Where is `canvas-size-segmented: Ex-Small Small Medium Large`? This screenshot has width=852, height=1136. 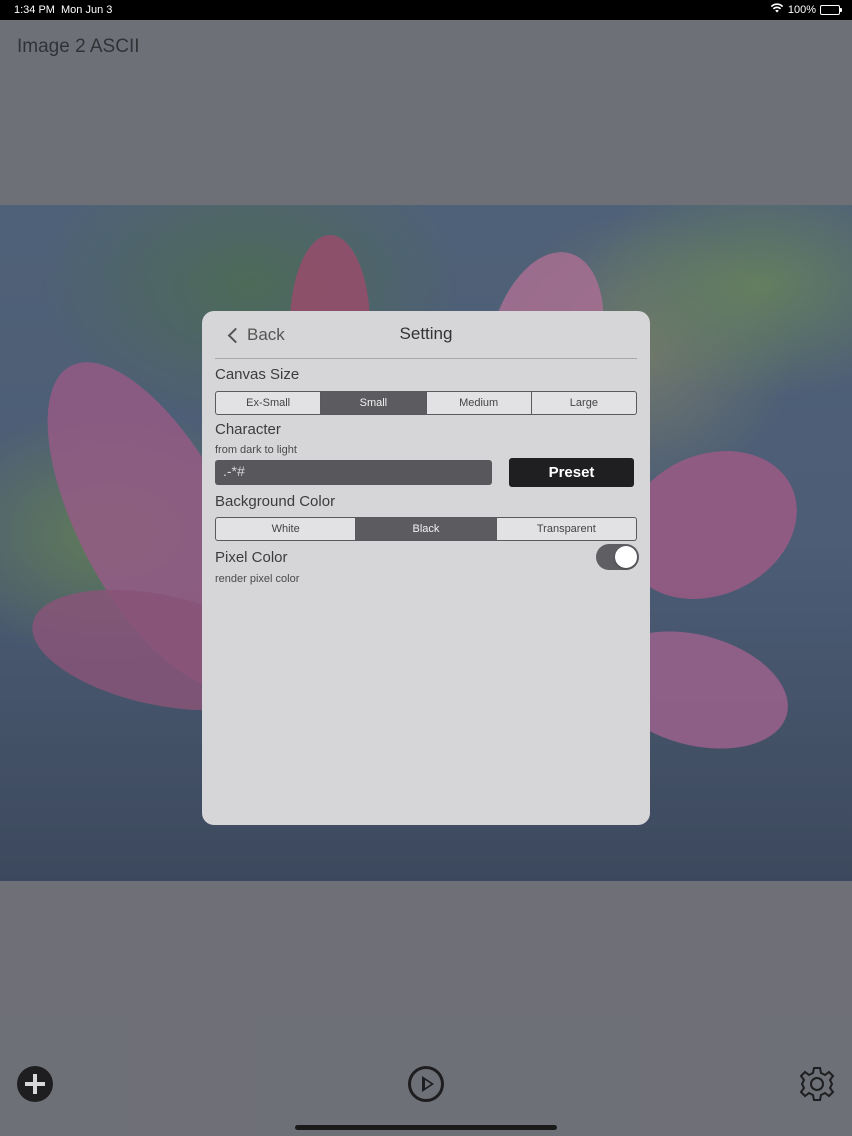
canvas-size-segmented: Ex-Small Small Medium Large is located at coordinates (426, 403).